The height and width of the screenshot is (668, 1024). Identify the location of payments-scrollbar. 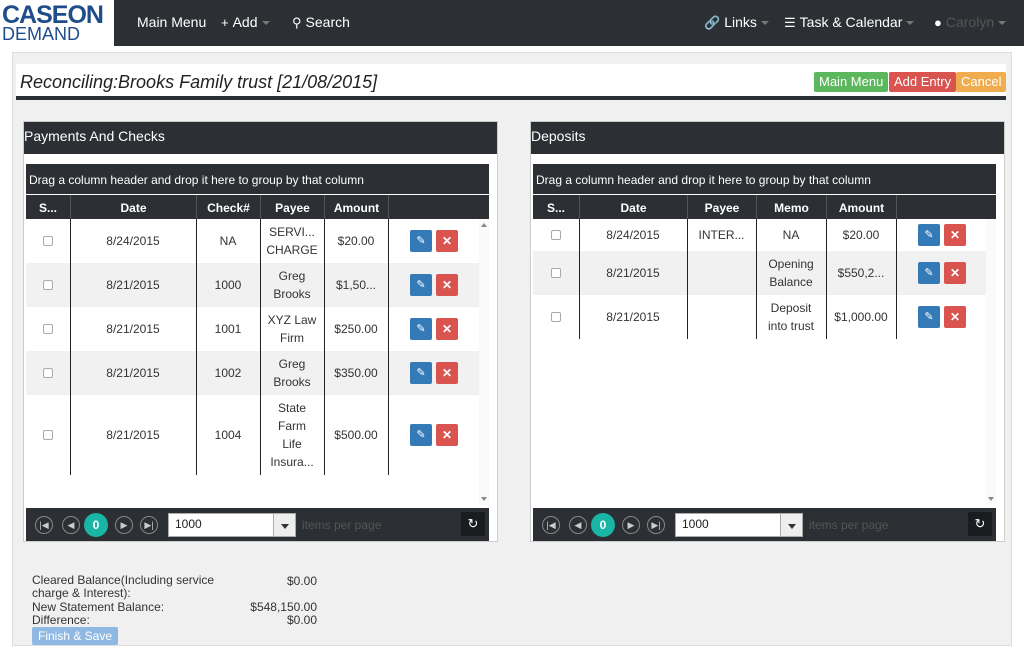
(484, 362).